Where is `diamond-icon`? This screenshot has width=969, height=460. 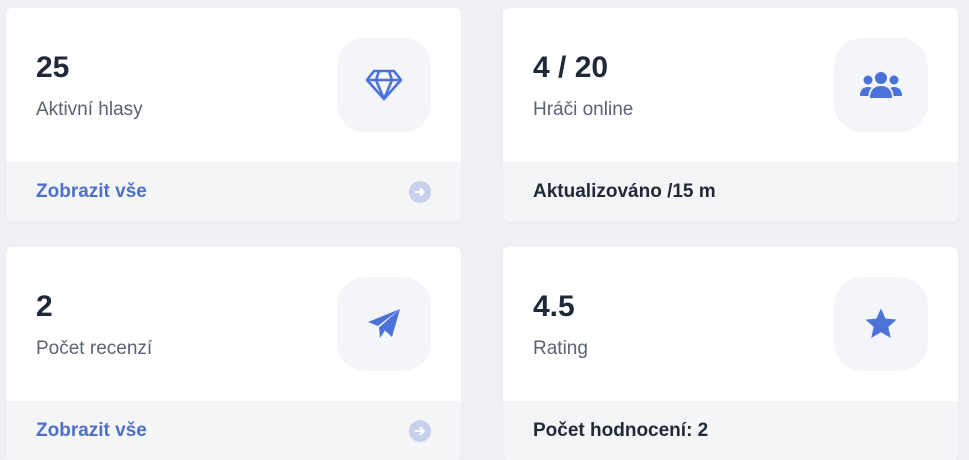
diamond-icon is located at coordinates (384, 85).